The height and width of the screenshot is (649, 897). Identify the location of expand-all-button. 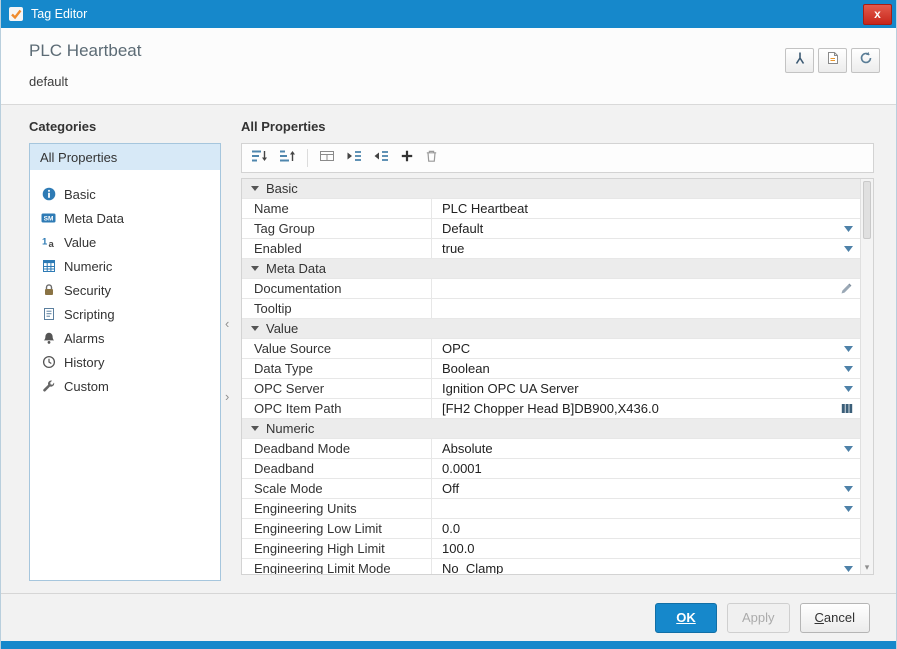
(354, 158).